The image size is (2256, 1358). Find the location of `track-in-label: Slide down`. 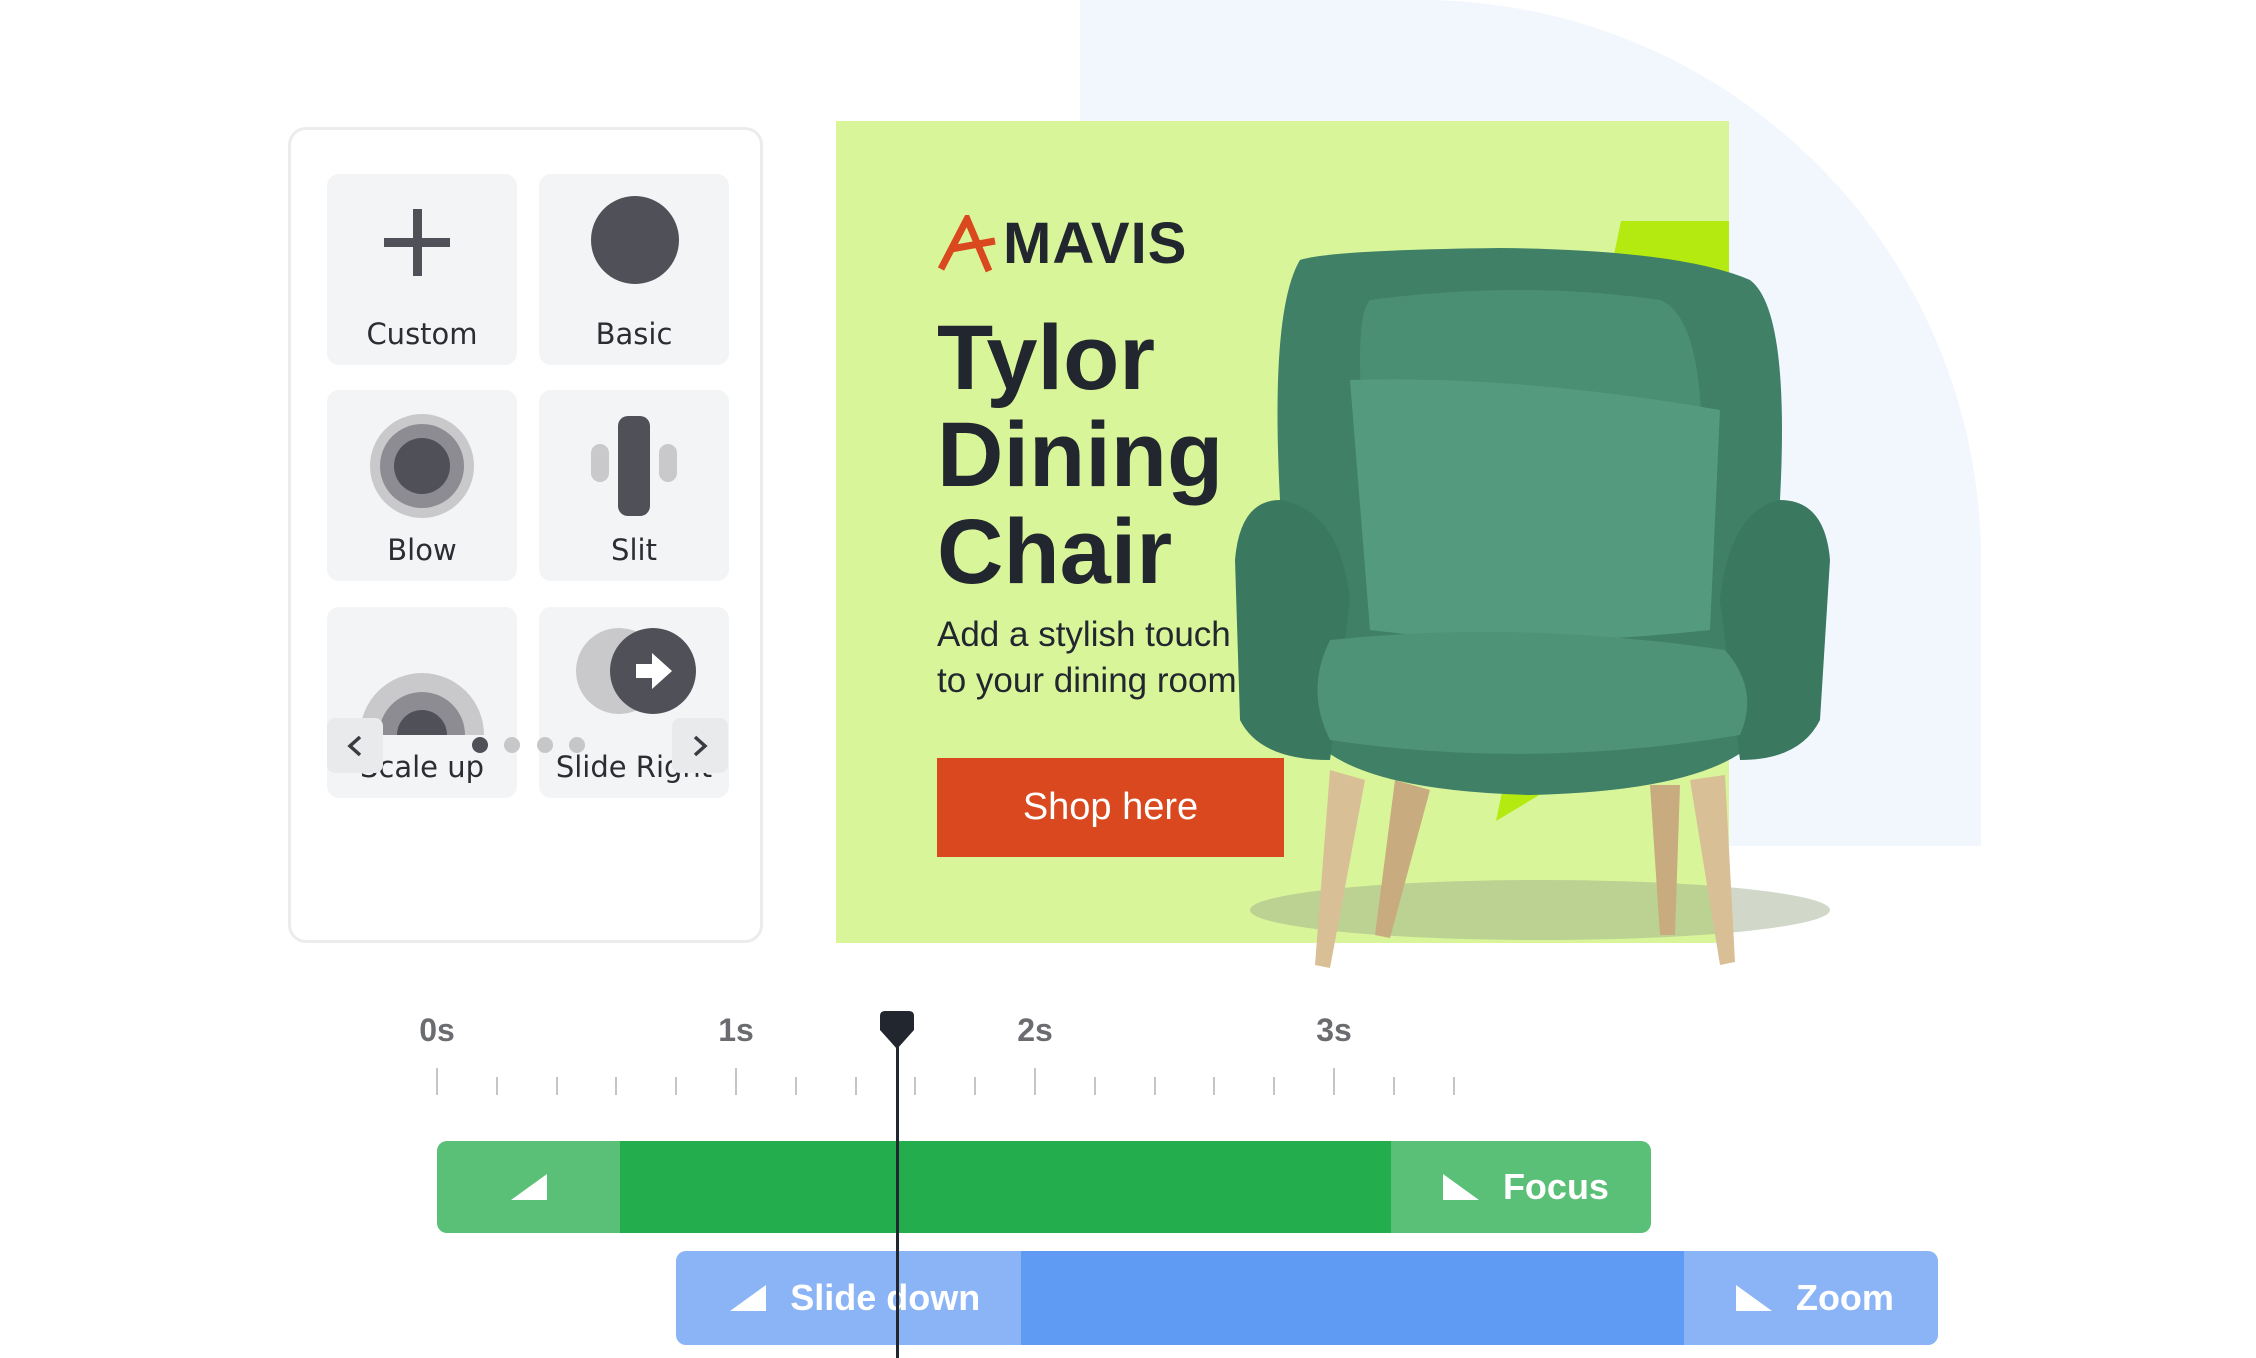

track-in-label: Slide down is located at coordinates (885, 1297).